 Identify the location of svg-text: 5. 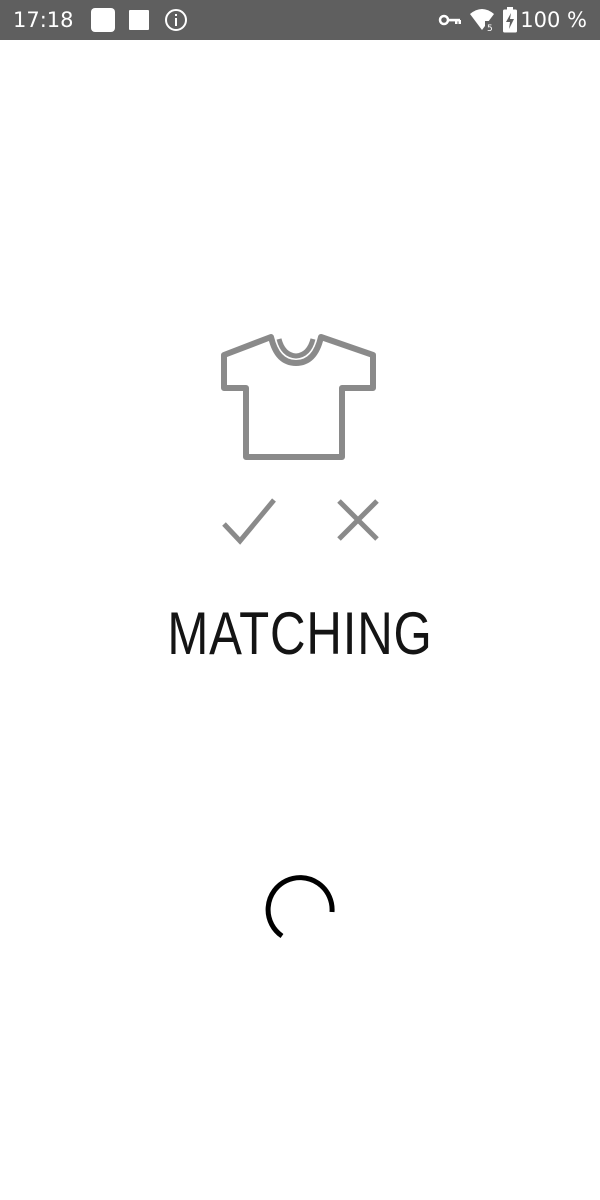
(490, 28).